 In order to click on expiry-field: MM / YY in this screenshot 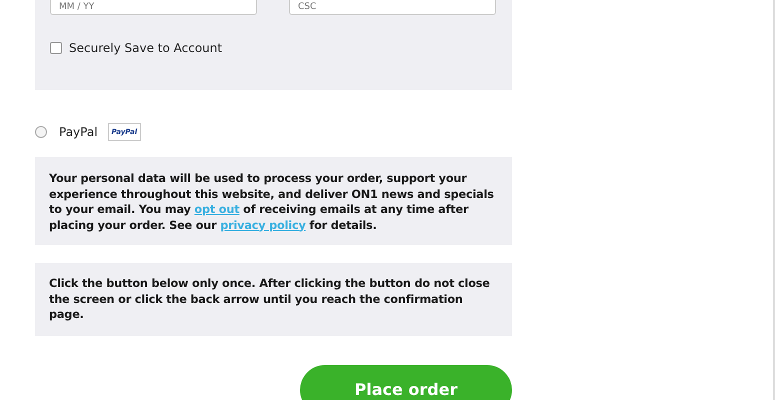, I will do `click(153, 7)`.